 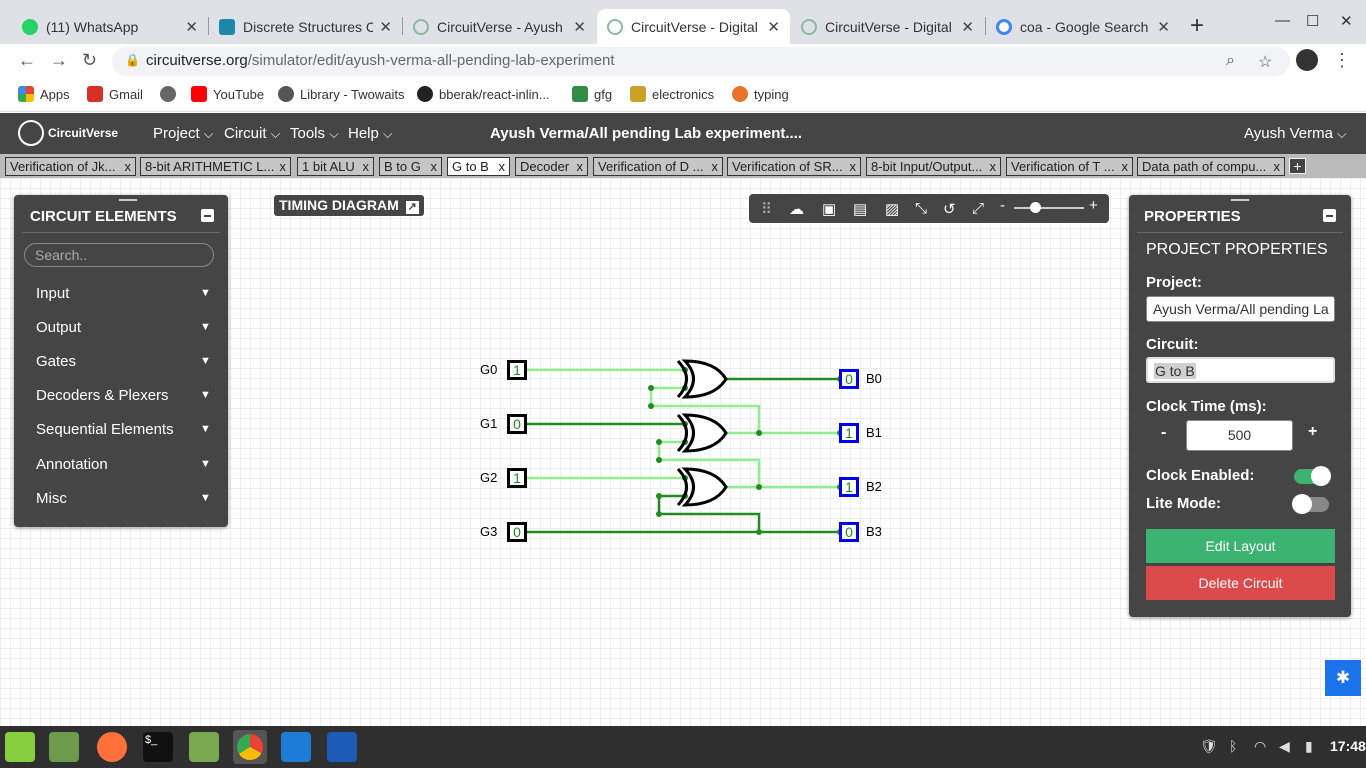 What do you see at coordinates (1240, 546) in the screenshot?
I see `edit-layout-button: Edit Layout` at bounding box center [1240, 546].